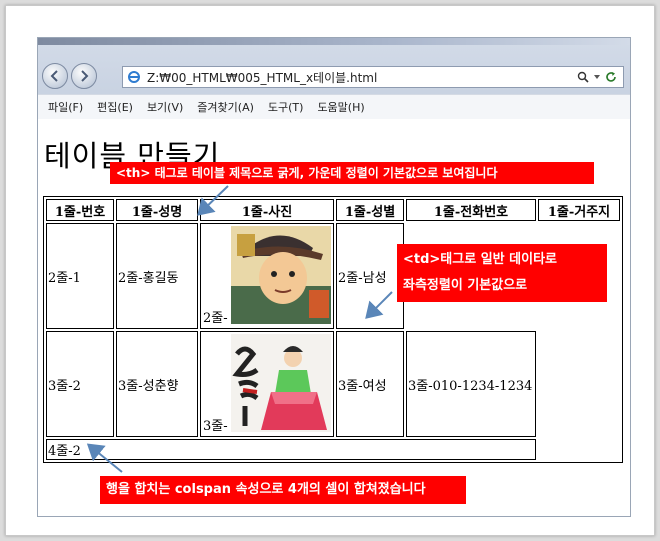 Image resolution: width=660 pixels, height=541 pixels. What do you see at coordinates (379, 305) in the screenshot?
I see `td-arrow` at bounding box center [379, 305].